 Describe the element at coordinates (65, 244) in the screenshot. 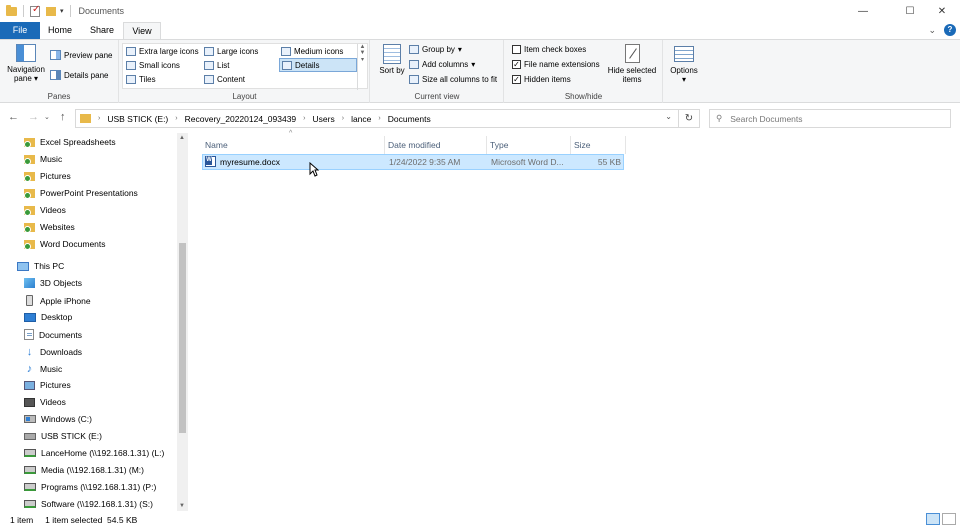

I see `nav-item-word-documents: Word Documents` at that location.